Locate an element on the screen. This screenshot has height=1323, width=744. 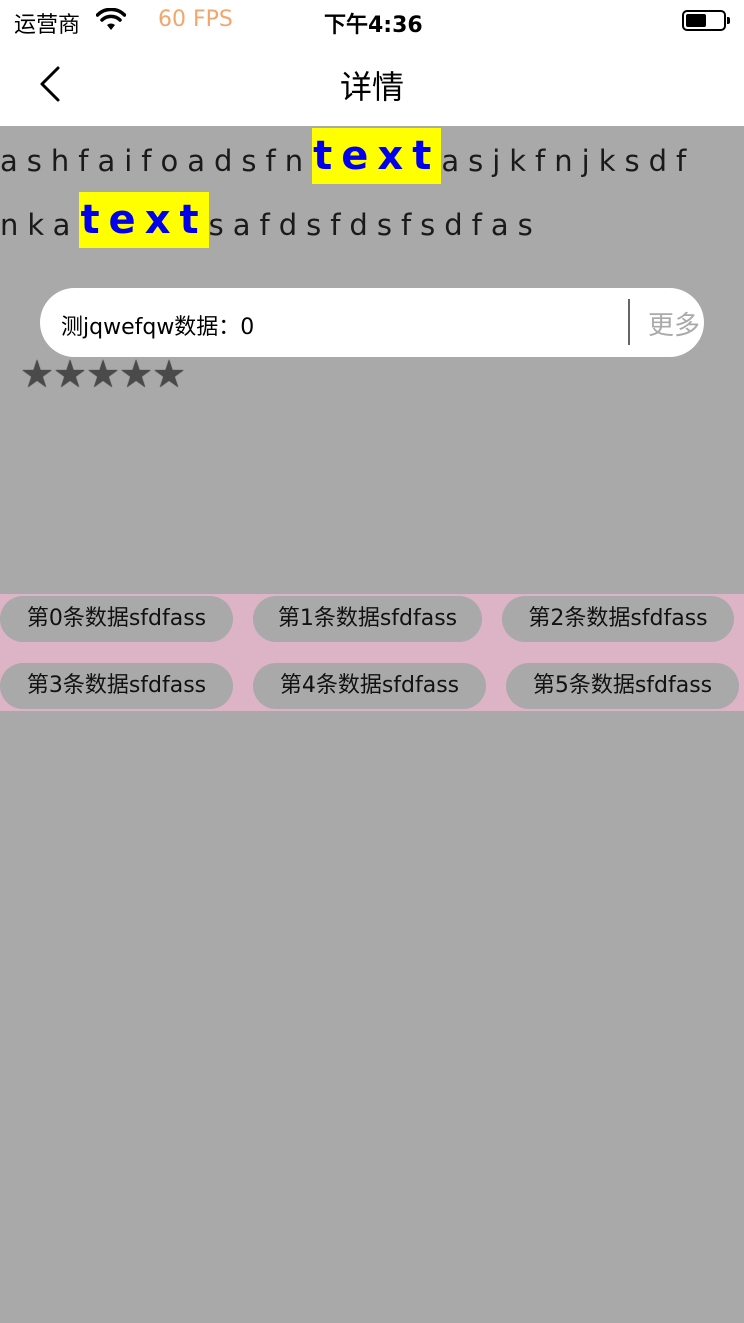
text-segment: safdsfdsfsdfas is located at coordinates (375, 225).